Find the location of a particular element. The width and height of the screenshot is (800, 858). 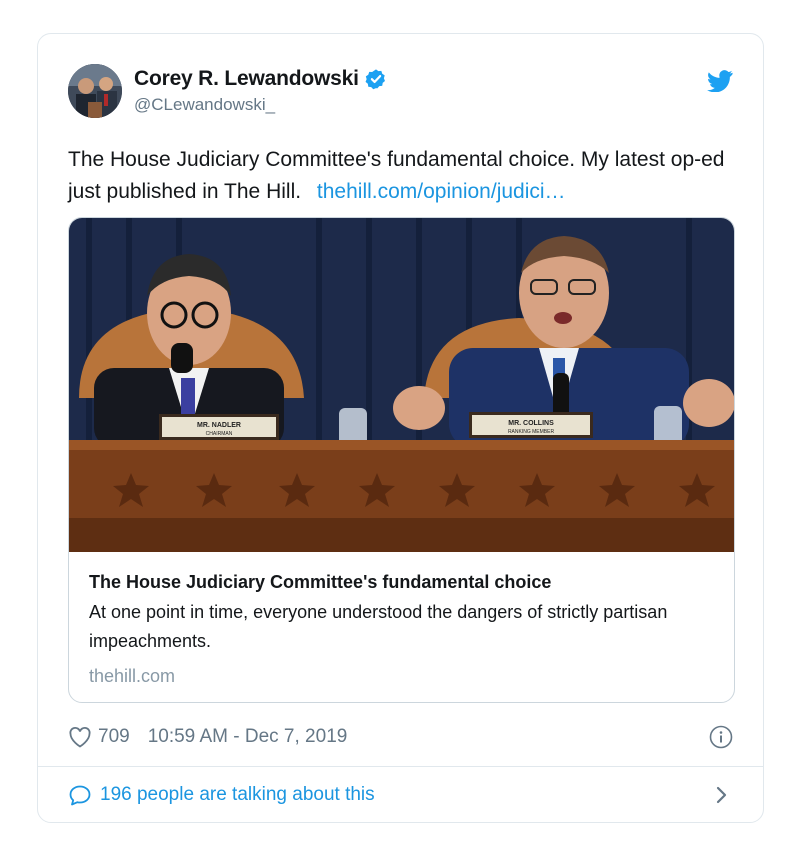

placard-title-left: CHAIRMAN is located at coordinates (219, 434).